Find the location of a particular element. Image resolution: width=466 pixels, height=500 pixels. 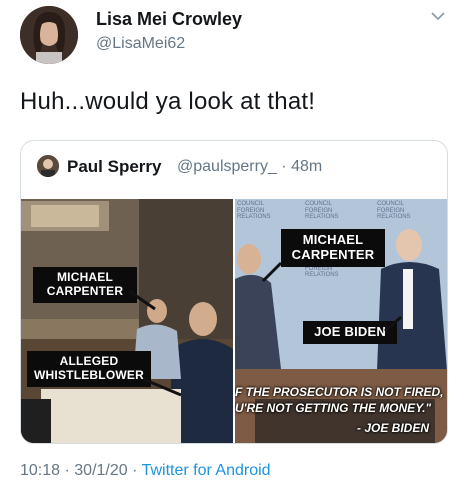

quoted-tweet-age: · 48m is located at coordinates (302, 166).